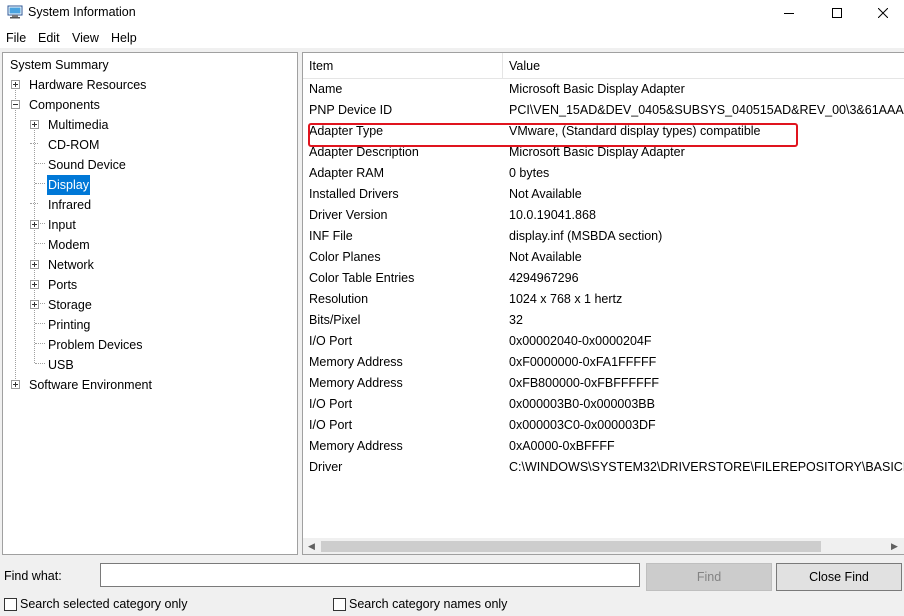 The height and width of the screenshot is (616, 904). I want to click on cell-value: 0x000003C0-0x000003DF, so click(582, 425).